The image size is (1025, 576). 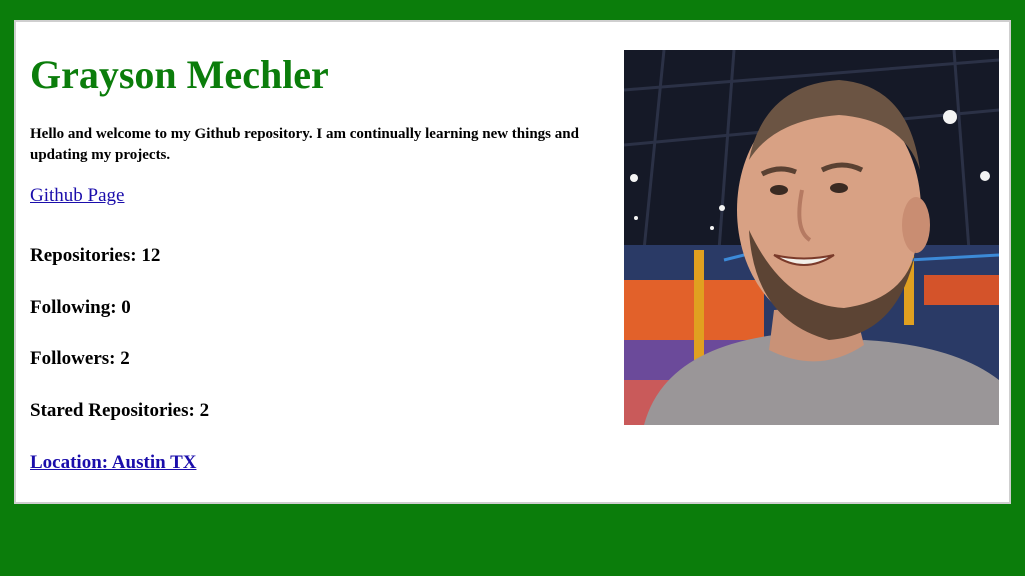 I want to click on github-page-link: Github Page, so click(x=77, y=196).